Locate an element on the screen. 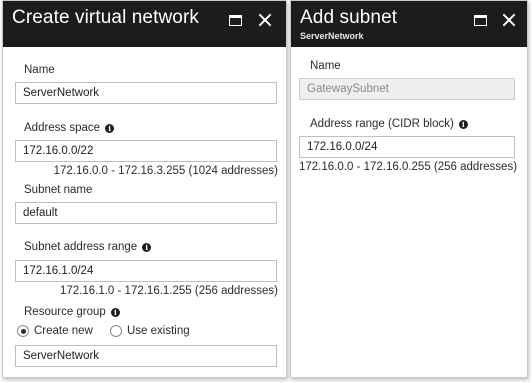 The width and height of the screenshot is (532, 383). radio-use-existing: Use existing is located at coordinates (150, 331).